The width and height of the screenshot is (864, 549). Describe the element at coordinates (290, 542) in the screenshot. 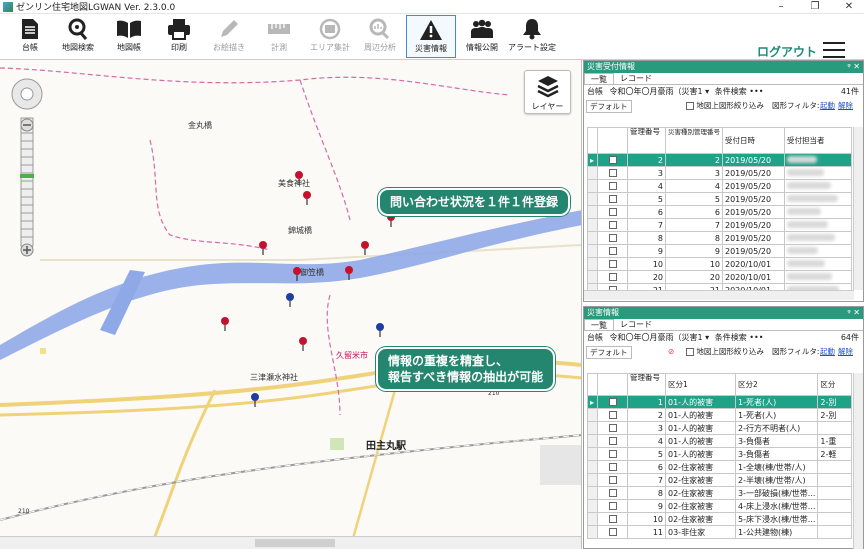

I see `map-horizontal-scrollbar` at that location.